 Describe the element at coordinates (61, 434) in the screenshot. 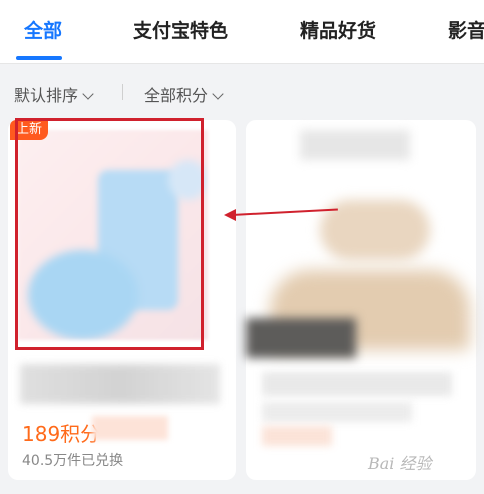

I see `product-price: 189积分` at that location.